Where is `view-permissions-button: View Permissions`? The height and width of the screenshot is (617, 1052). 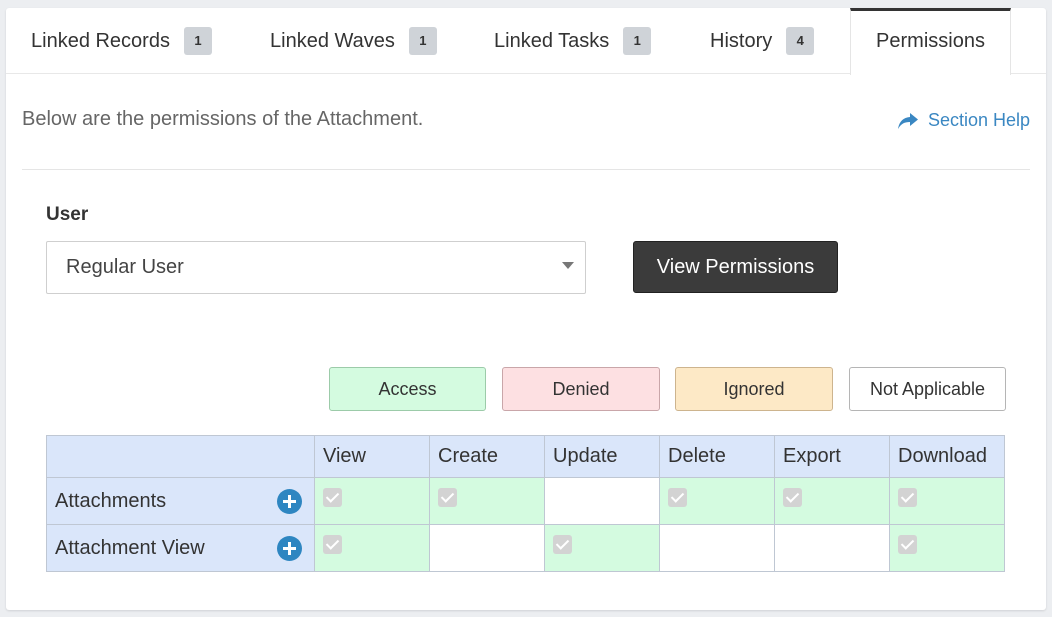
view-permissions-button: View Permissions is located at coordinates (735, 267).